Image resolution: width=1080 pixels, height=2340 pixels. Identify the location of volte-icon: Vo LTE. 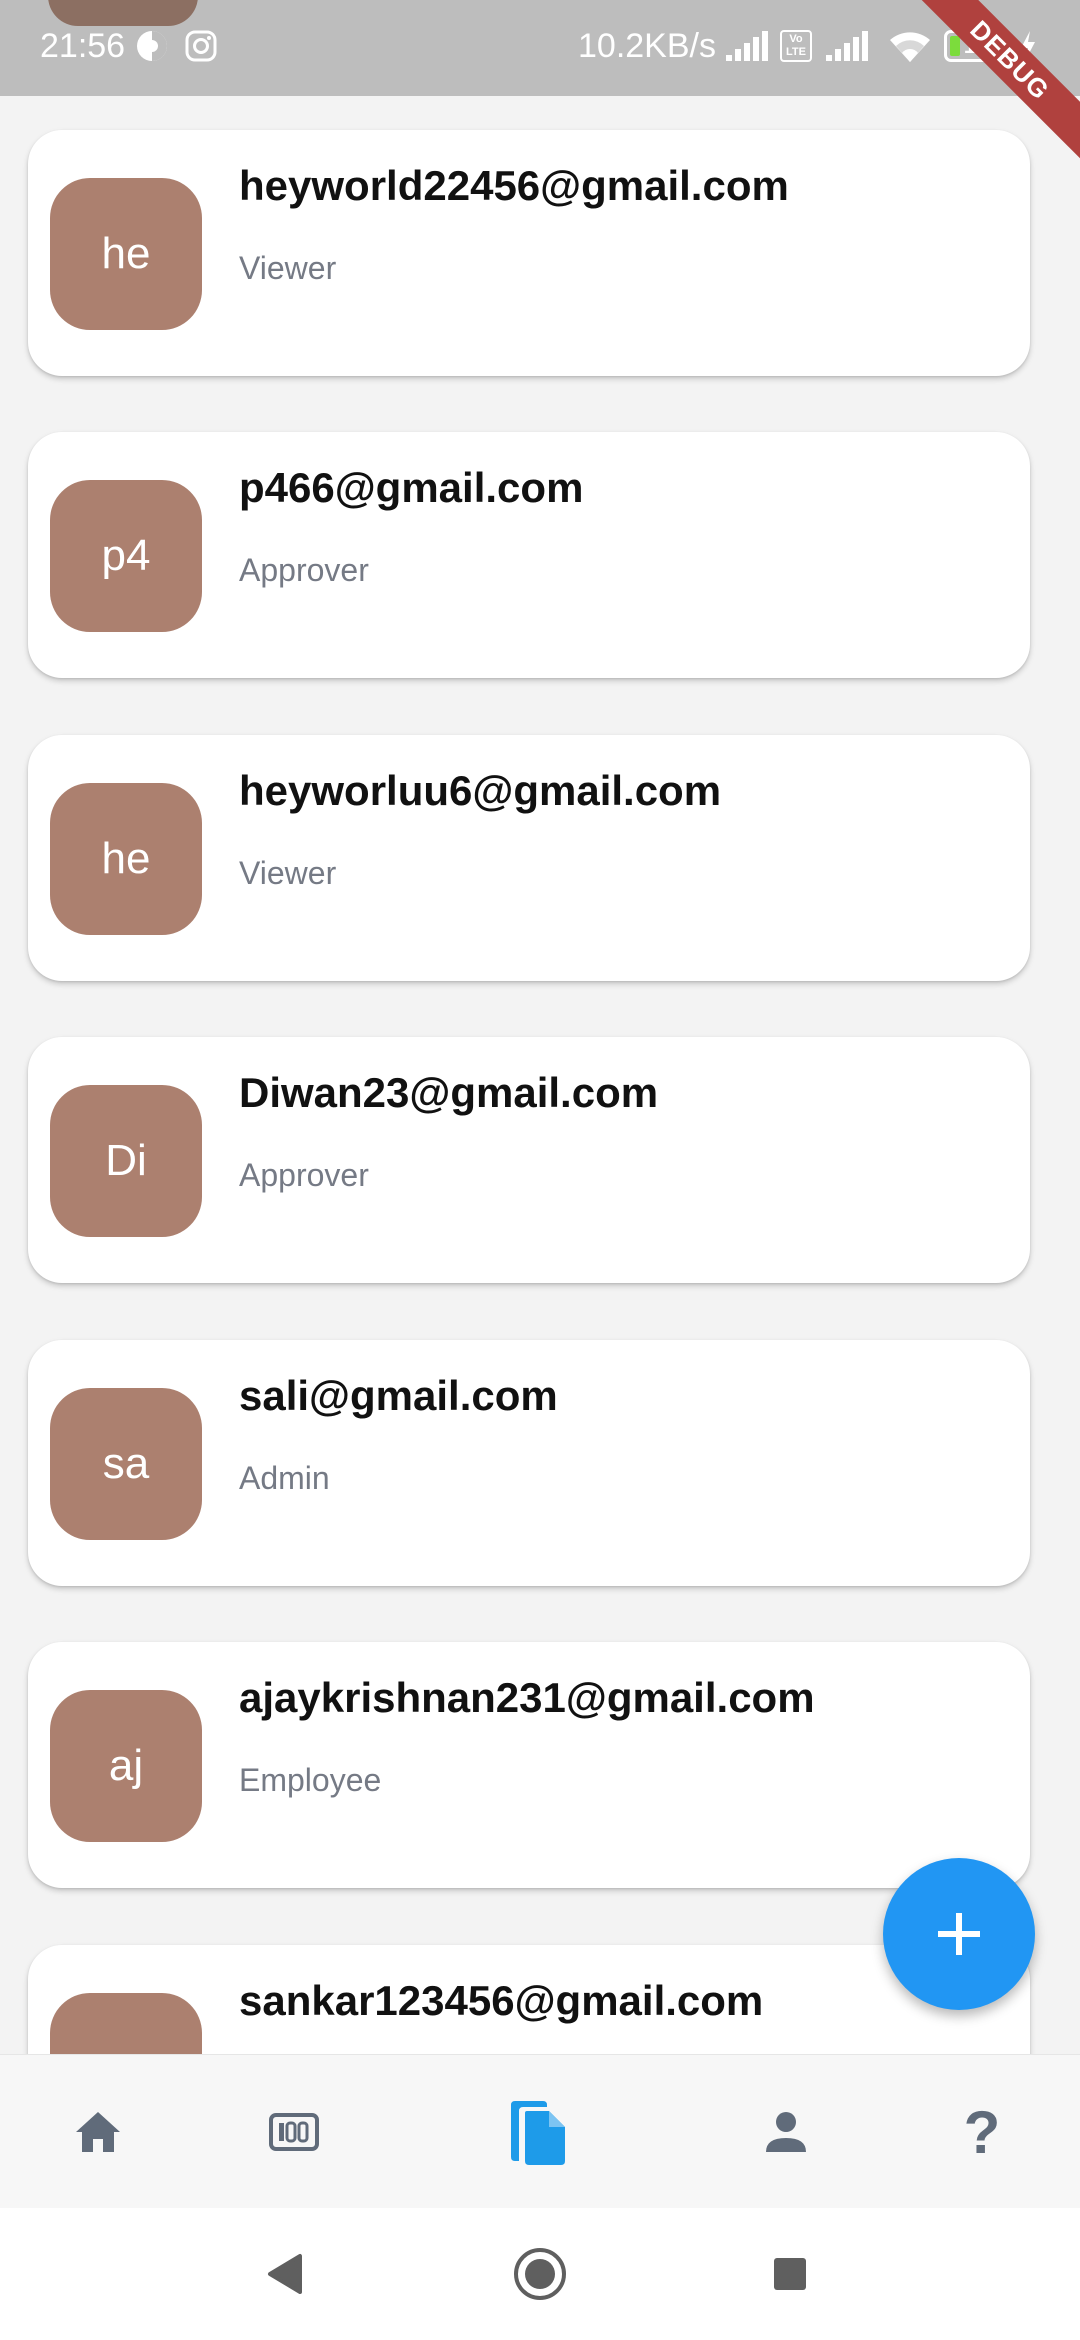
(796, 46).